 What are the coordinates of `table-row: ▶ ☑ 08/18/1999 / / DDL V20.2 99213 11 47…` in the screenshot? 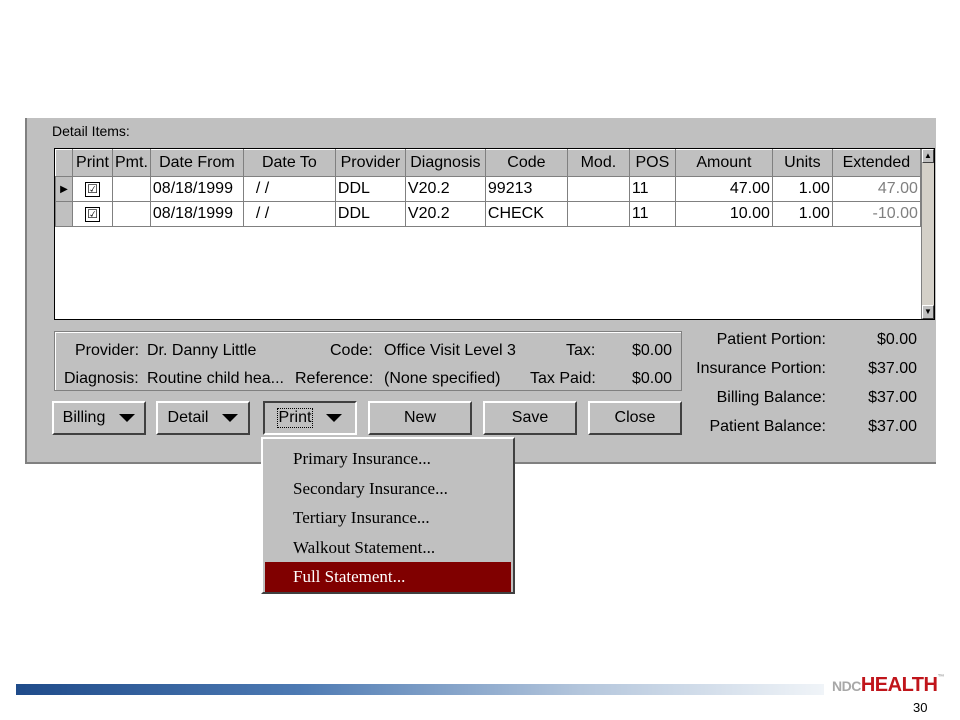 It's located at (488, 189).